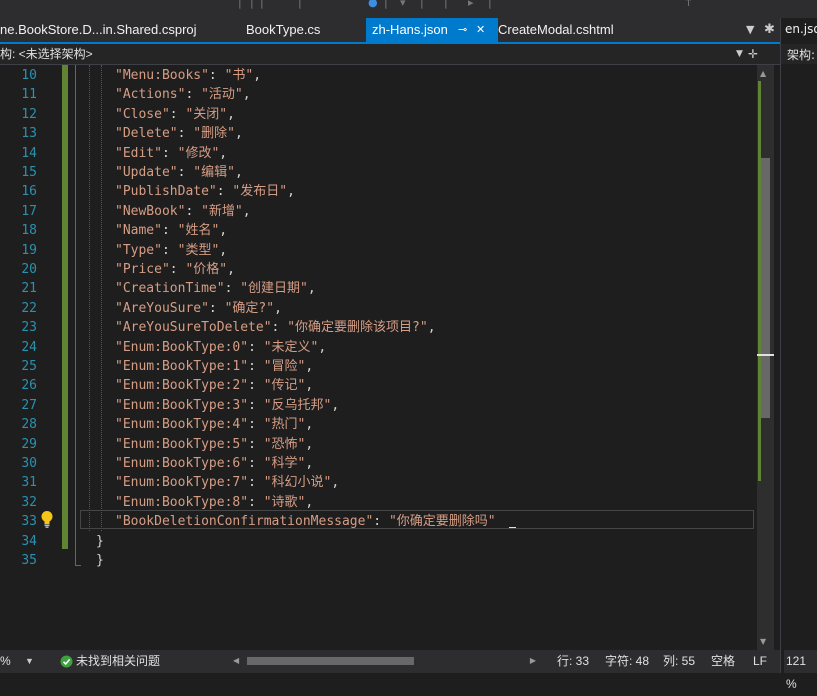  Describe the element at coordinates (182, 405) in the screenshot. I see `json-key: "Enum:BookType:3"` at that location.